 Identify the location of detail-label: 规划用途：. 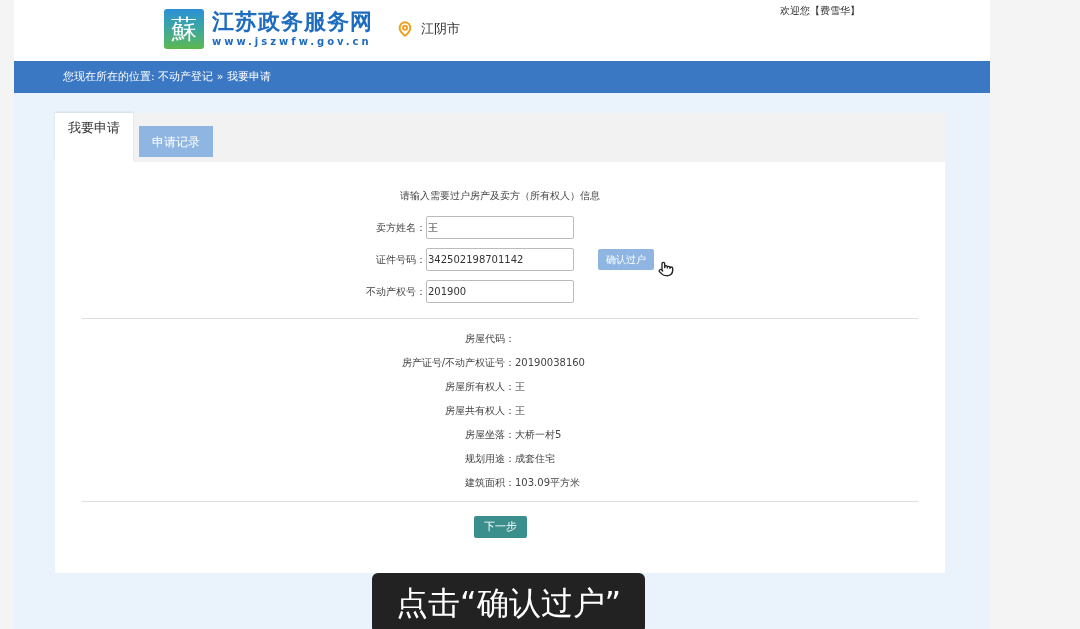
(489, 458).